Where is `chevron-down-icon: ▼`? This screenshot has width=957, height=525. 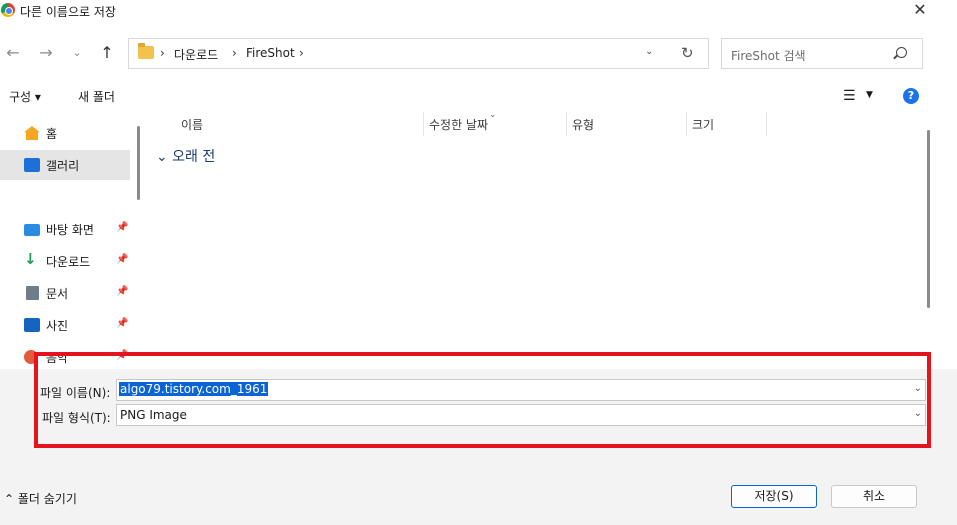
chevron-down-icon: ▼ is located at coordinates (869, 95).